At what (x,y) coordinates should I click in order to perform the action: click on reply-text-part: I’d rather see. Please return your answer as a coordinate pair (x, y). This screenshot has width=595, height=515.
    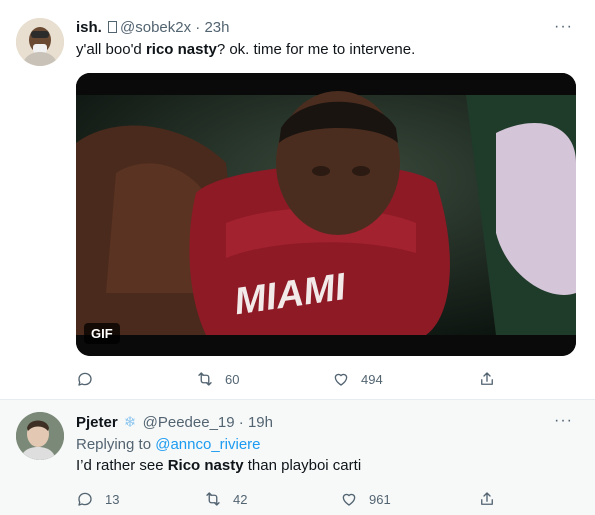
    Looking at the image, I should click on (122, 465).